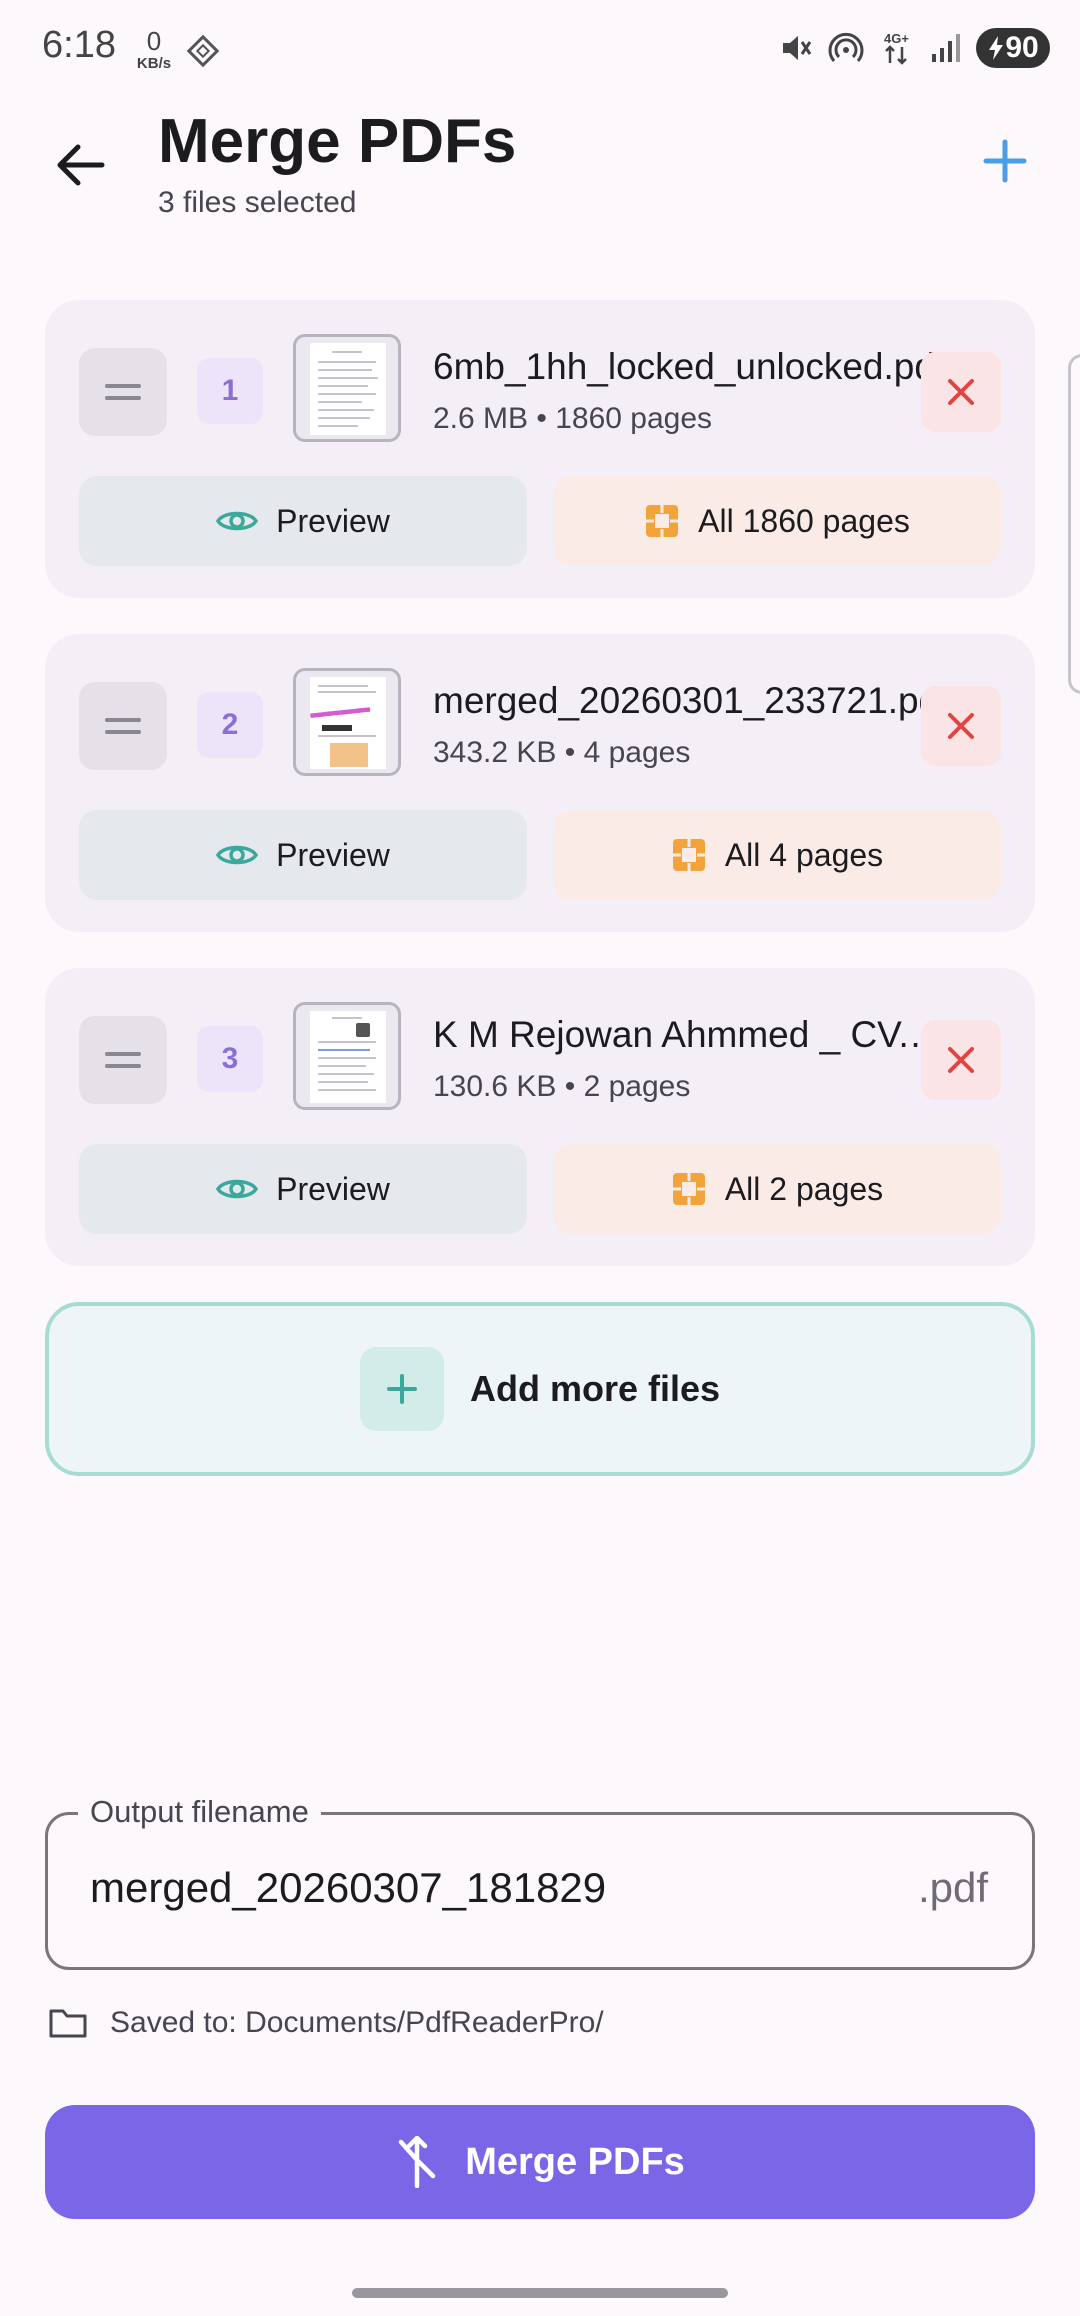  What do you see at coordinates (689, 366) in the screenshot?
I see `file-name: 6mb_1hh_locked_unlocked.pdf` at bounding box center [689, 366].